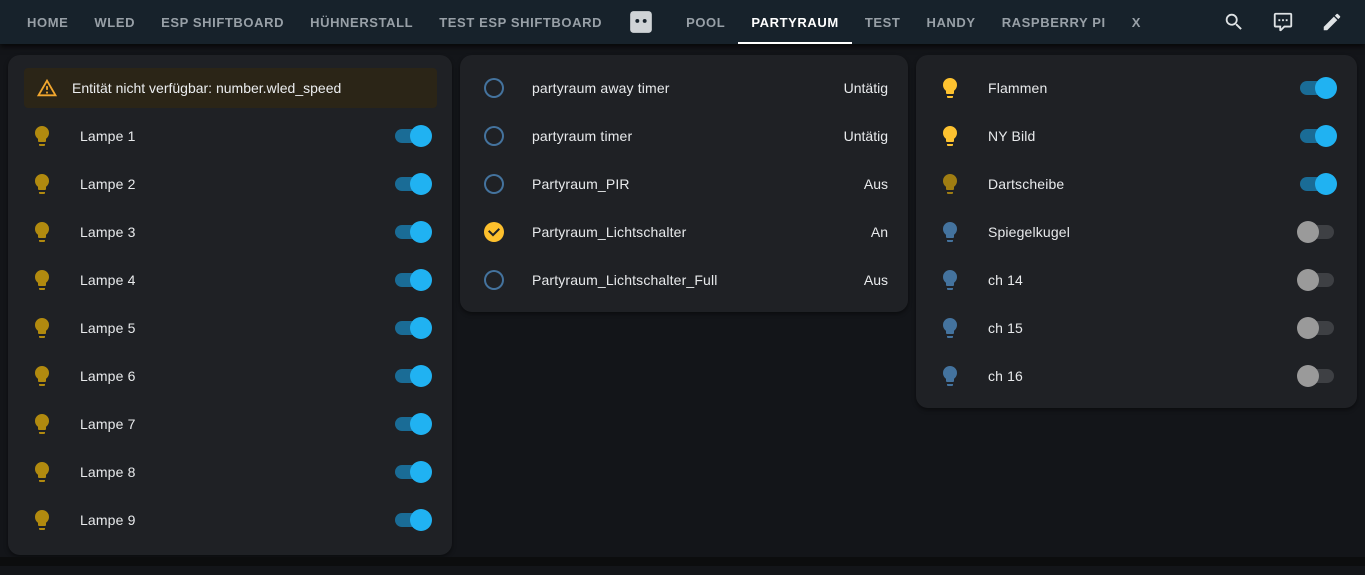 This screenshot has width=1365, height=575. Describe the element at coordinates (108, 520) in the screenshot. I see `entity-name: Lampe 9` at that location.